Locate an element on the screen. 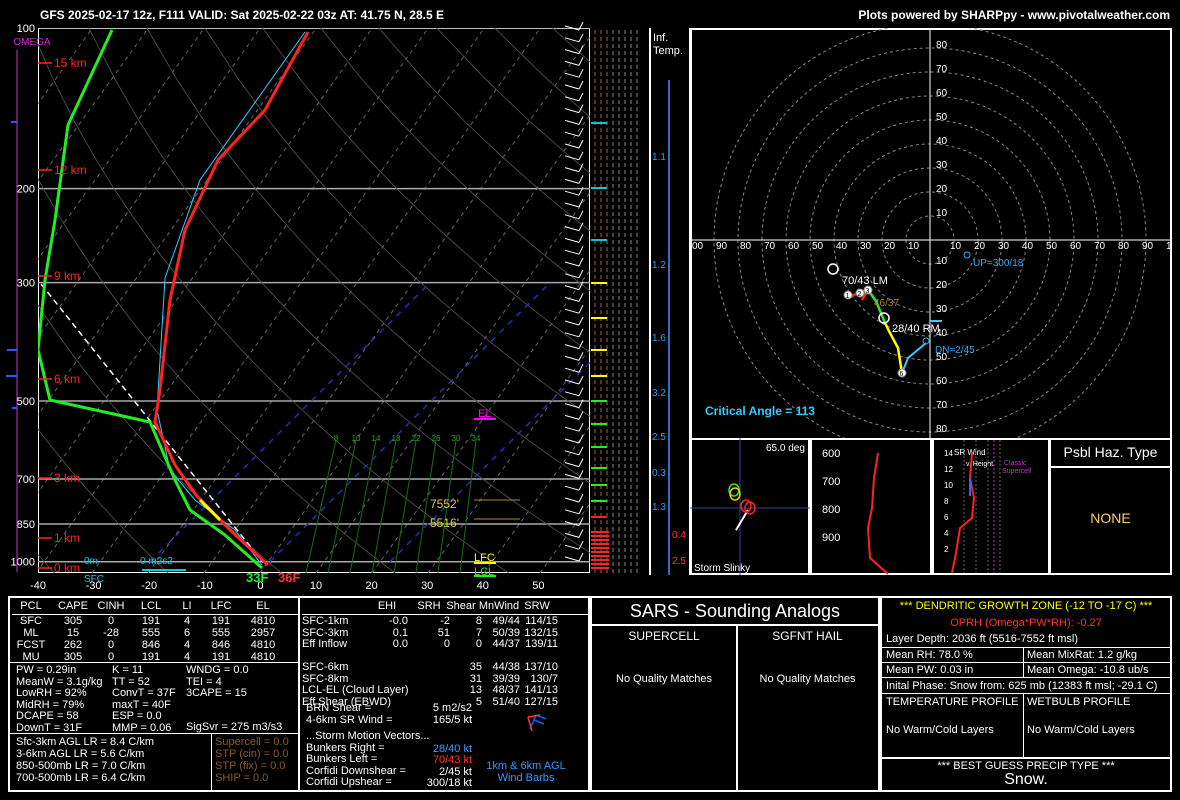  parcel-cell: 191 is located at coordinates (221, 621).